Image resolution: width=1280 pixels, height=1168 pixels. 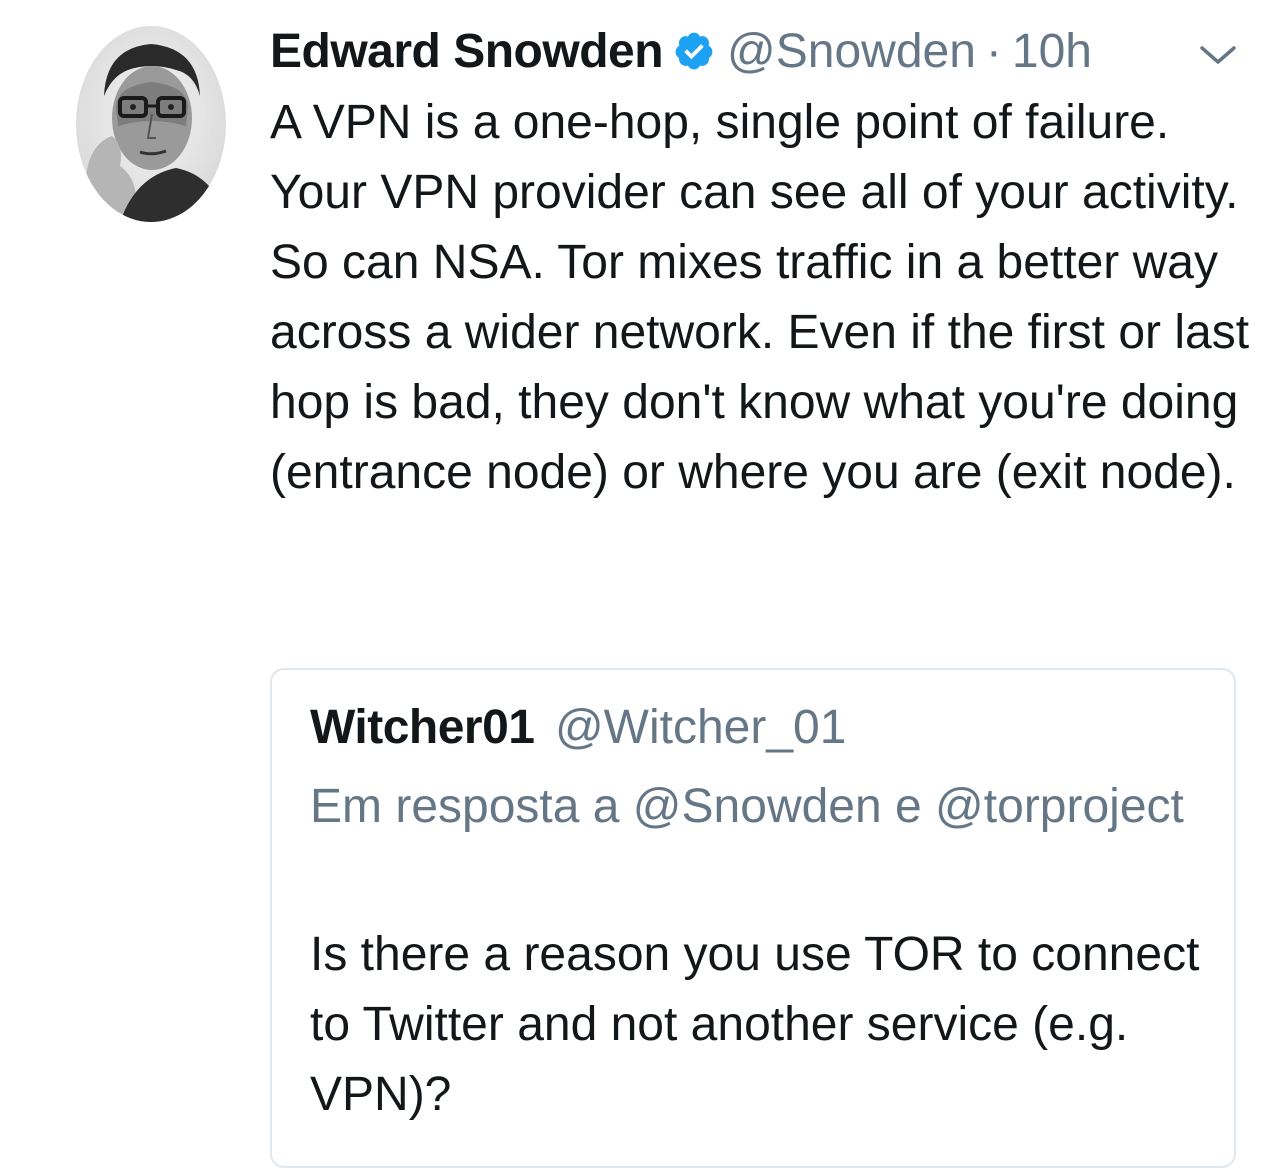 I want to click on avatar, so click(x=151, y=124).